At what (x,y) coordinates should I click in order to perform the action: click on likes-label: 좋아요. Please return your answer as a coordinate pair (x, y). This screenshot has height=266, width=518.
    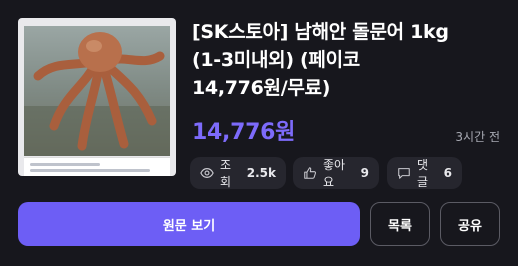
    Looking at the image, I should click on (334, 173).